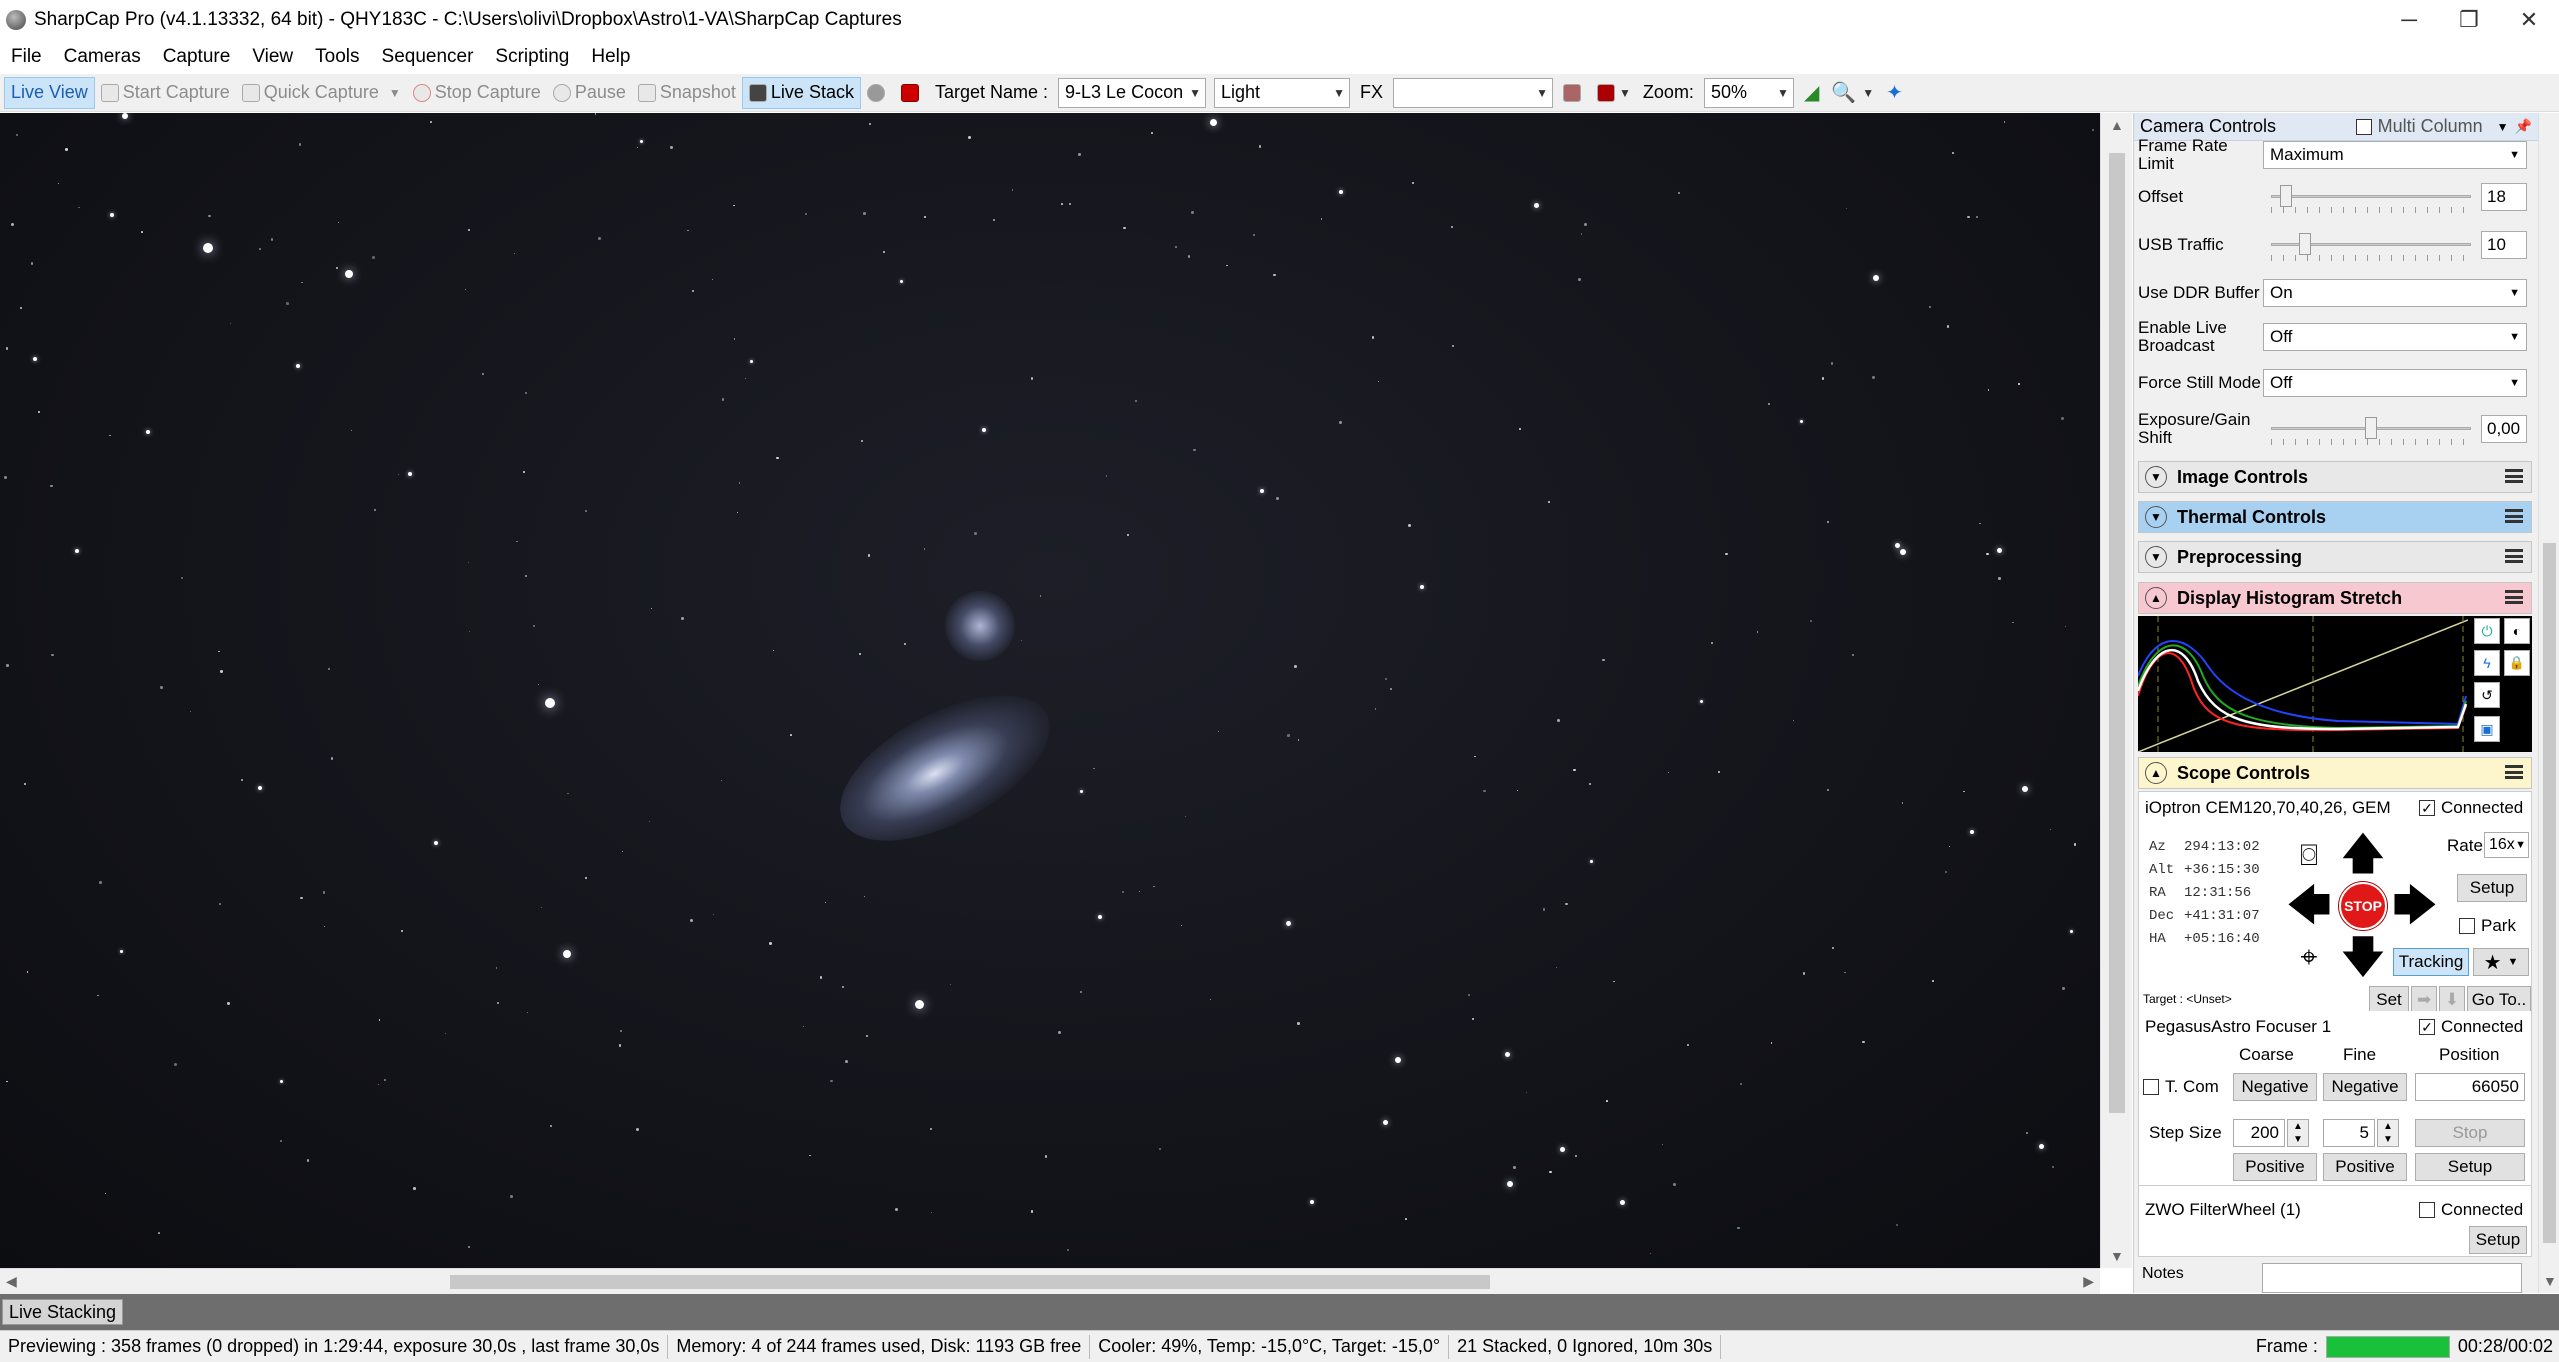  Describe the element at coordinates (801, 92) in the screenshot. I see `live-stack-button: Live Stack` at that location.